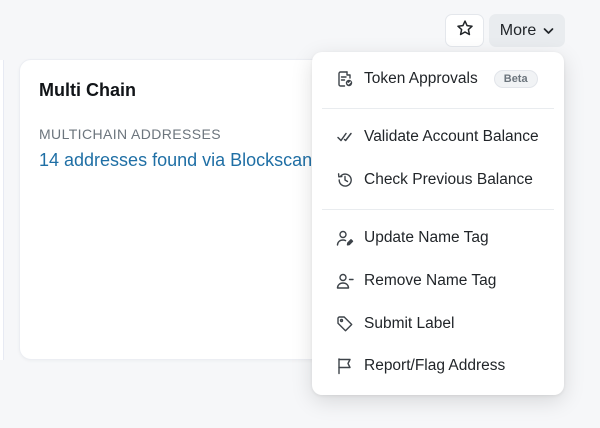  I want to click on menu-item-report-flag-address: Report/Flag Address, so click(420, 366).